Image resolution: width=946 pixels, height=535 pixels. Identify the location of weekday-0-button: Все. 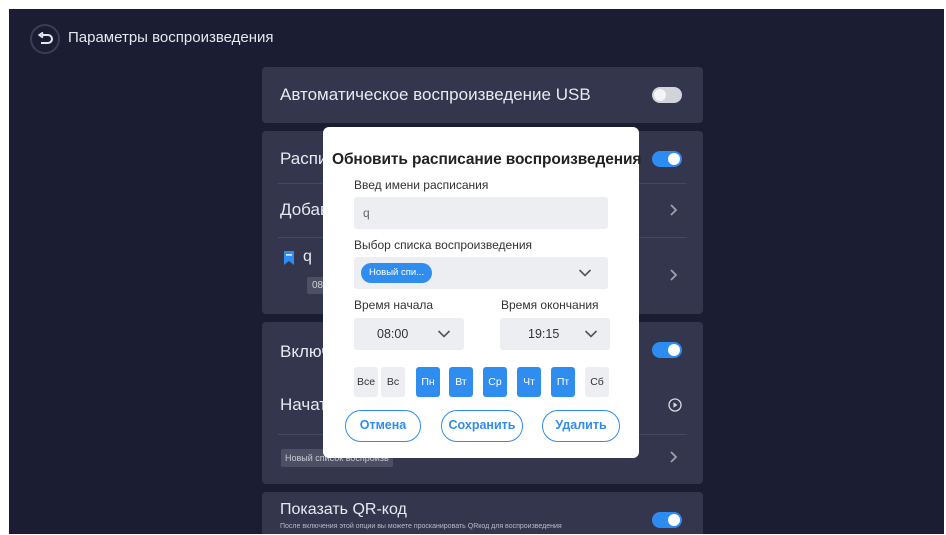
(366, 382).